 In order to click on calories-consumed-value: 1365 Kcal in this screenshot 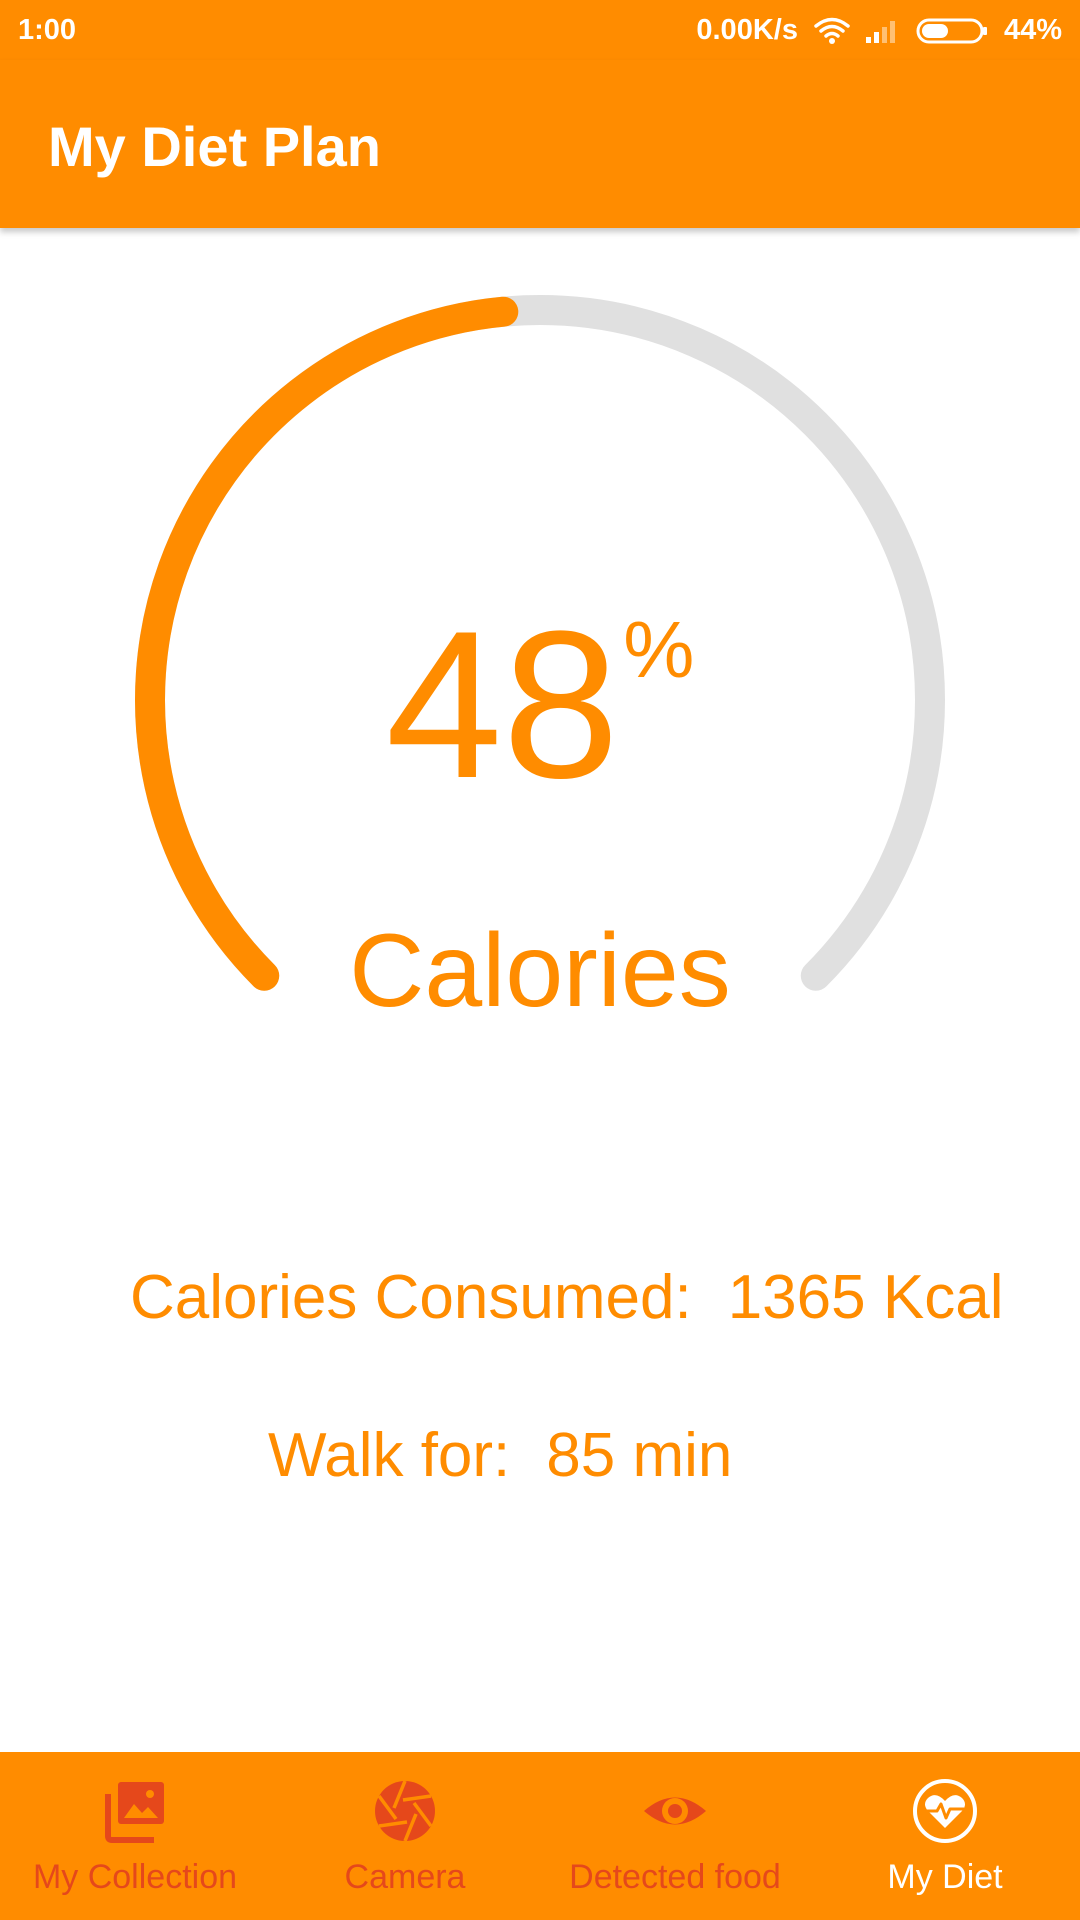, I will do `click(865, 1297)`.